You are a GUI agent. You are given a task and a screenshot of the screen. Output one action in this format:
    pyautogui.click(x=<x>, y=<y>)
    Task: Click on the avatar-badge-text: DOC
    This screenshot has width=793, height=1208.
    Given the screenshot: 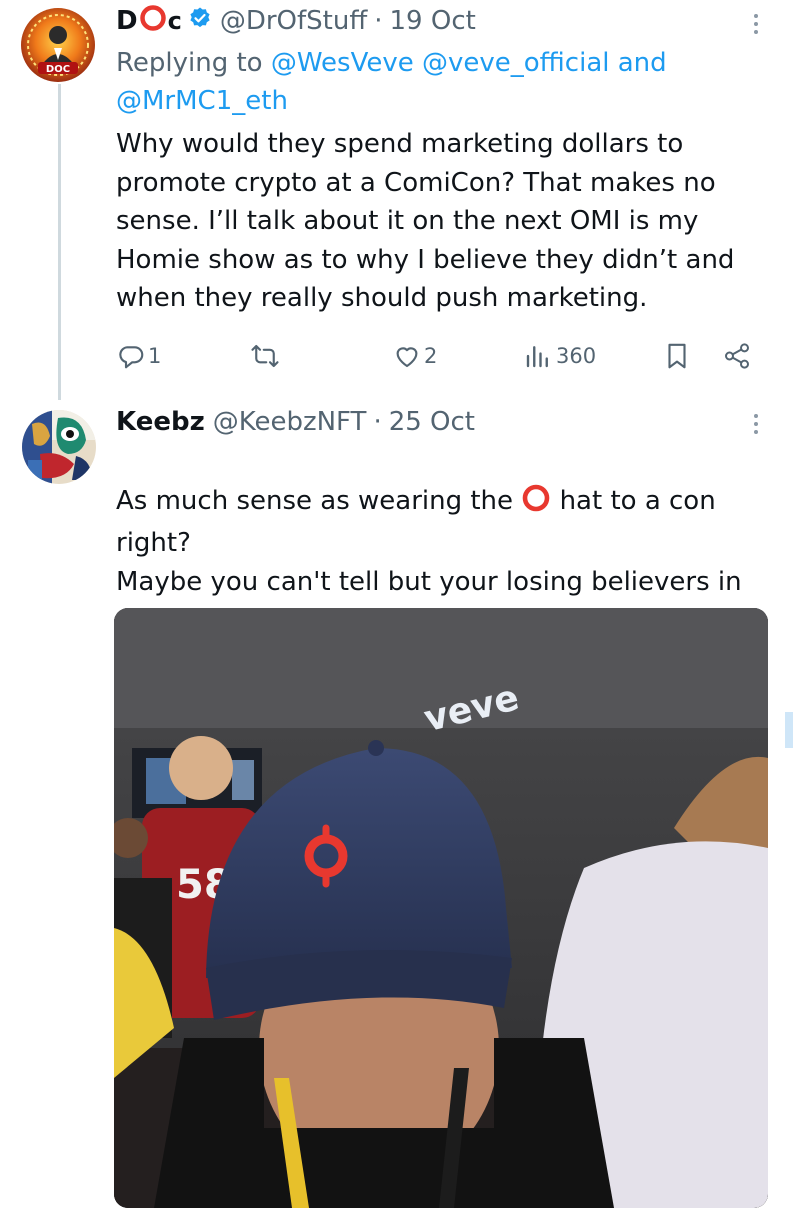 What is the action you would take?
    pyautogui.click(x=58, y=69)
    